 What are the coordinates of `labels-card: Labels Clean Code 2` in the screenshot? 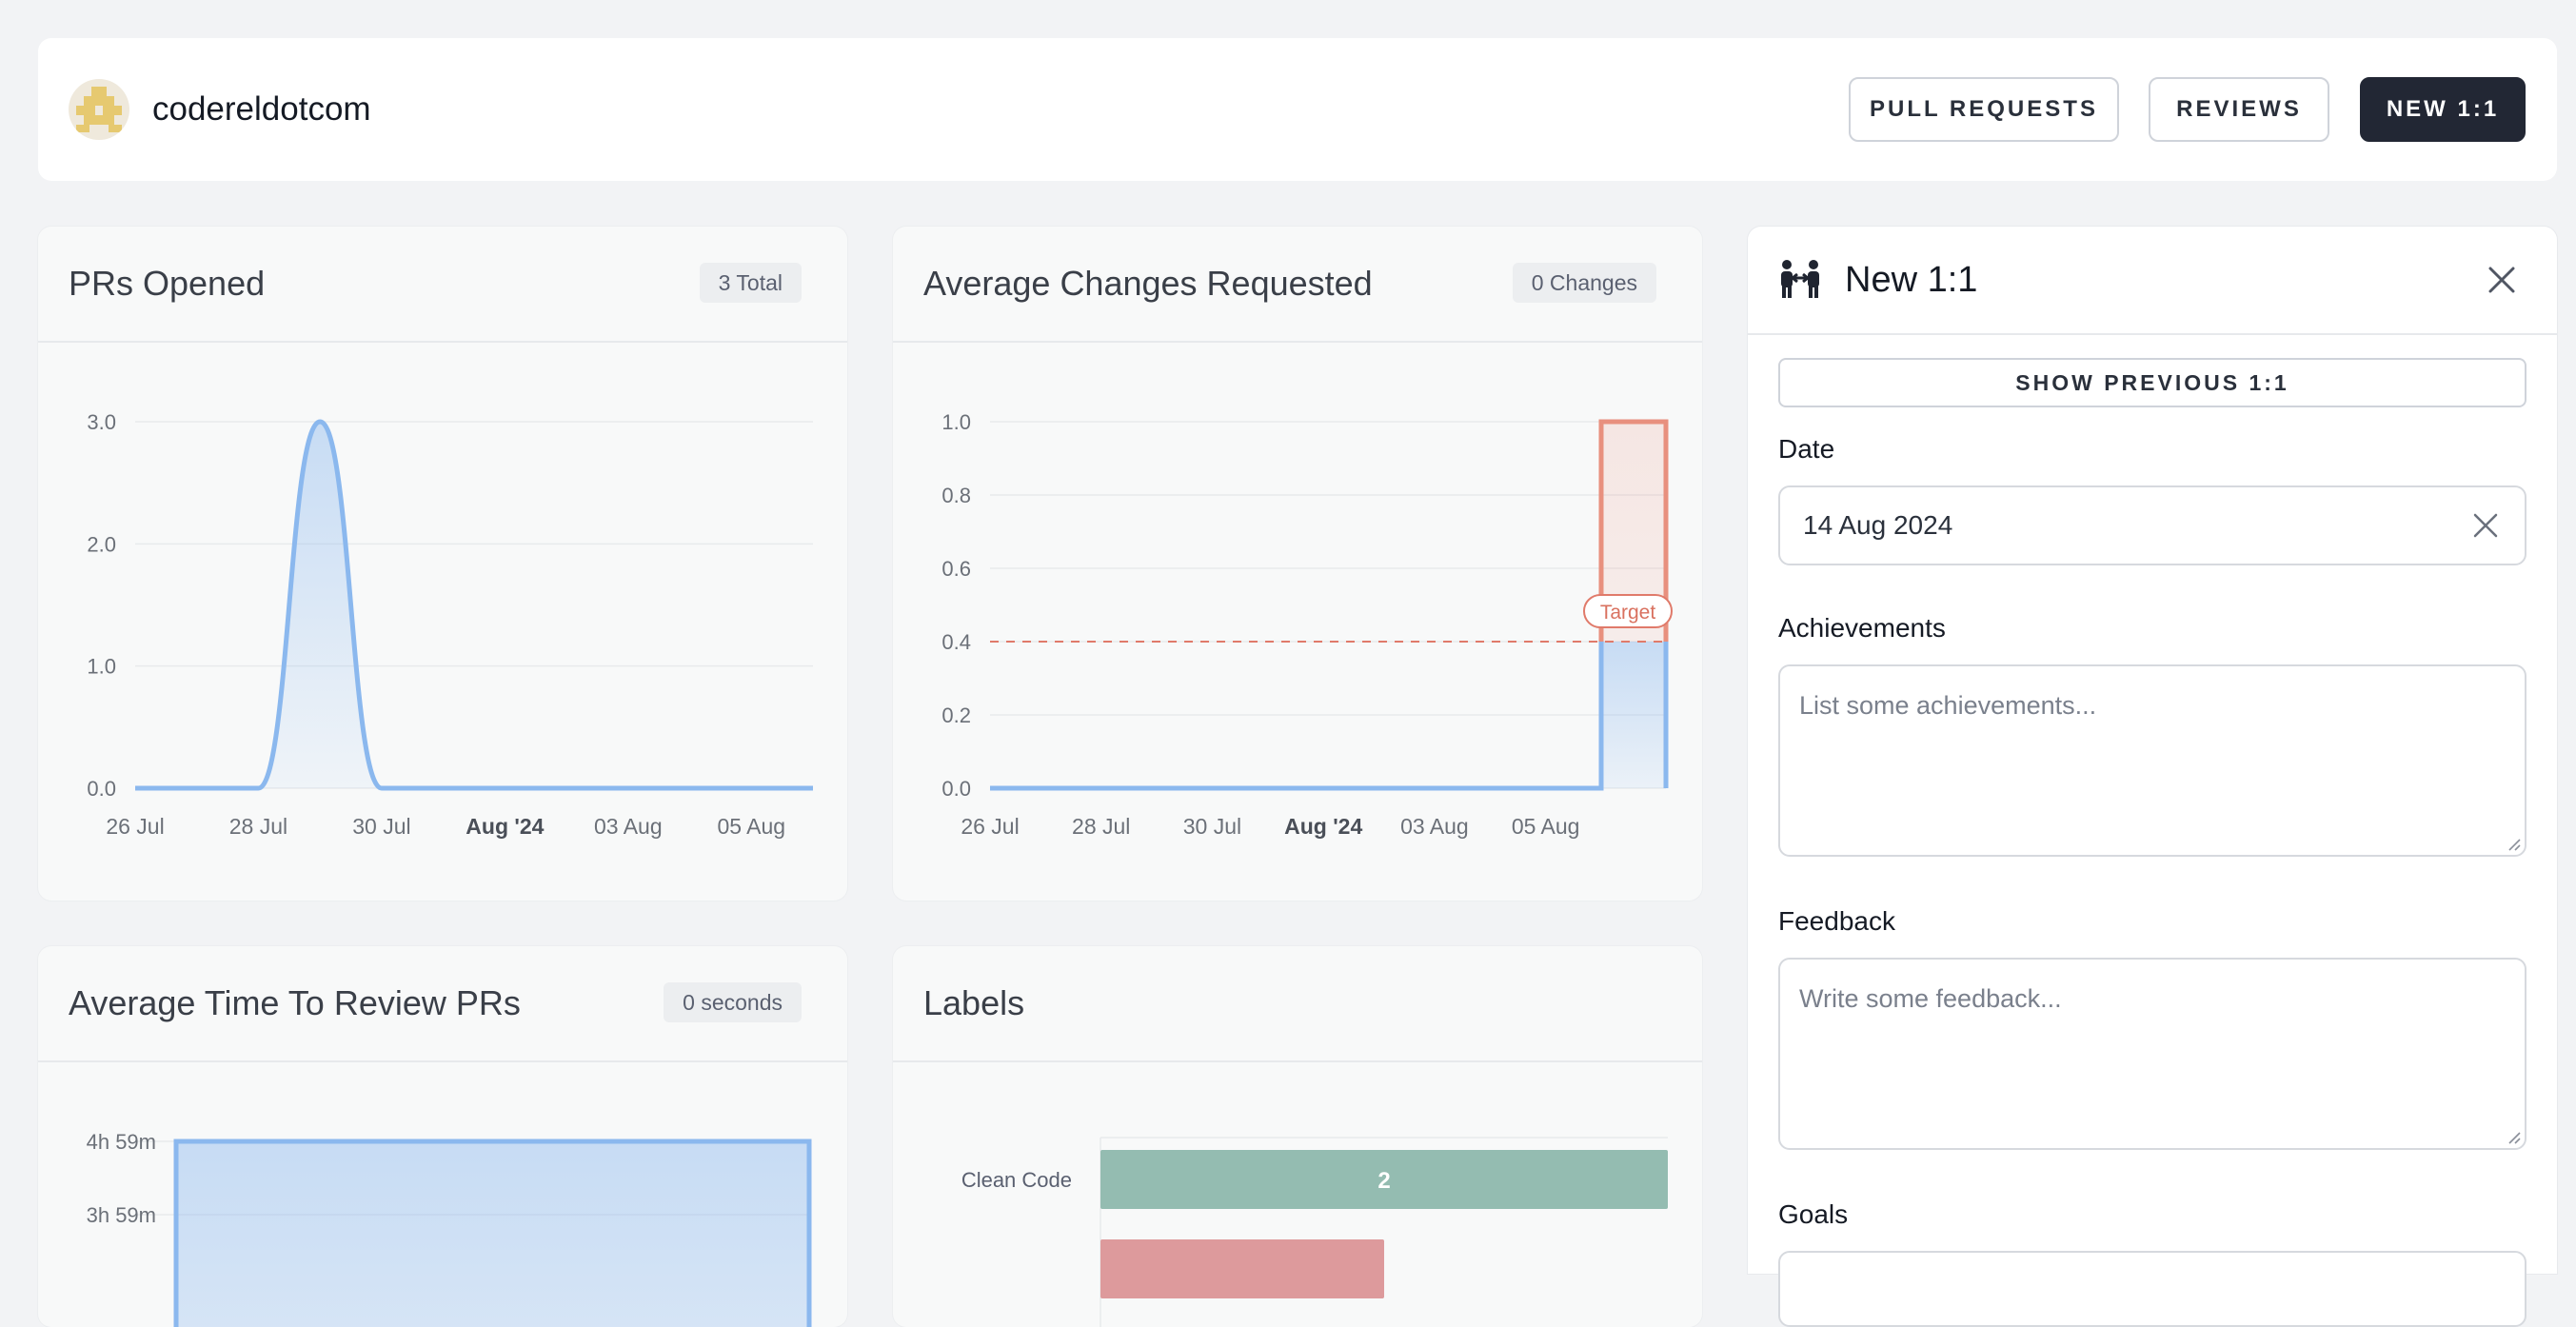 It's located at (1297, 1136).